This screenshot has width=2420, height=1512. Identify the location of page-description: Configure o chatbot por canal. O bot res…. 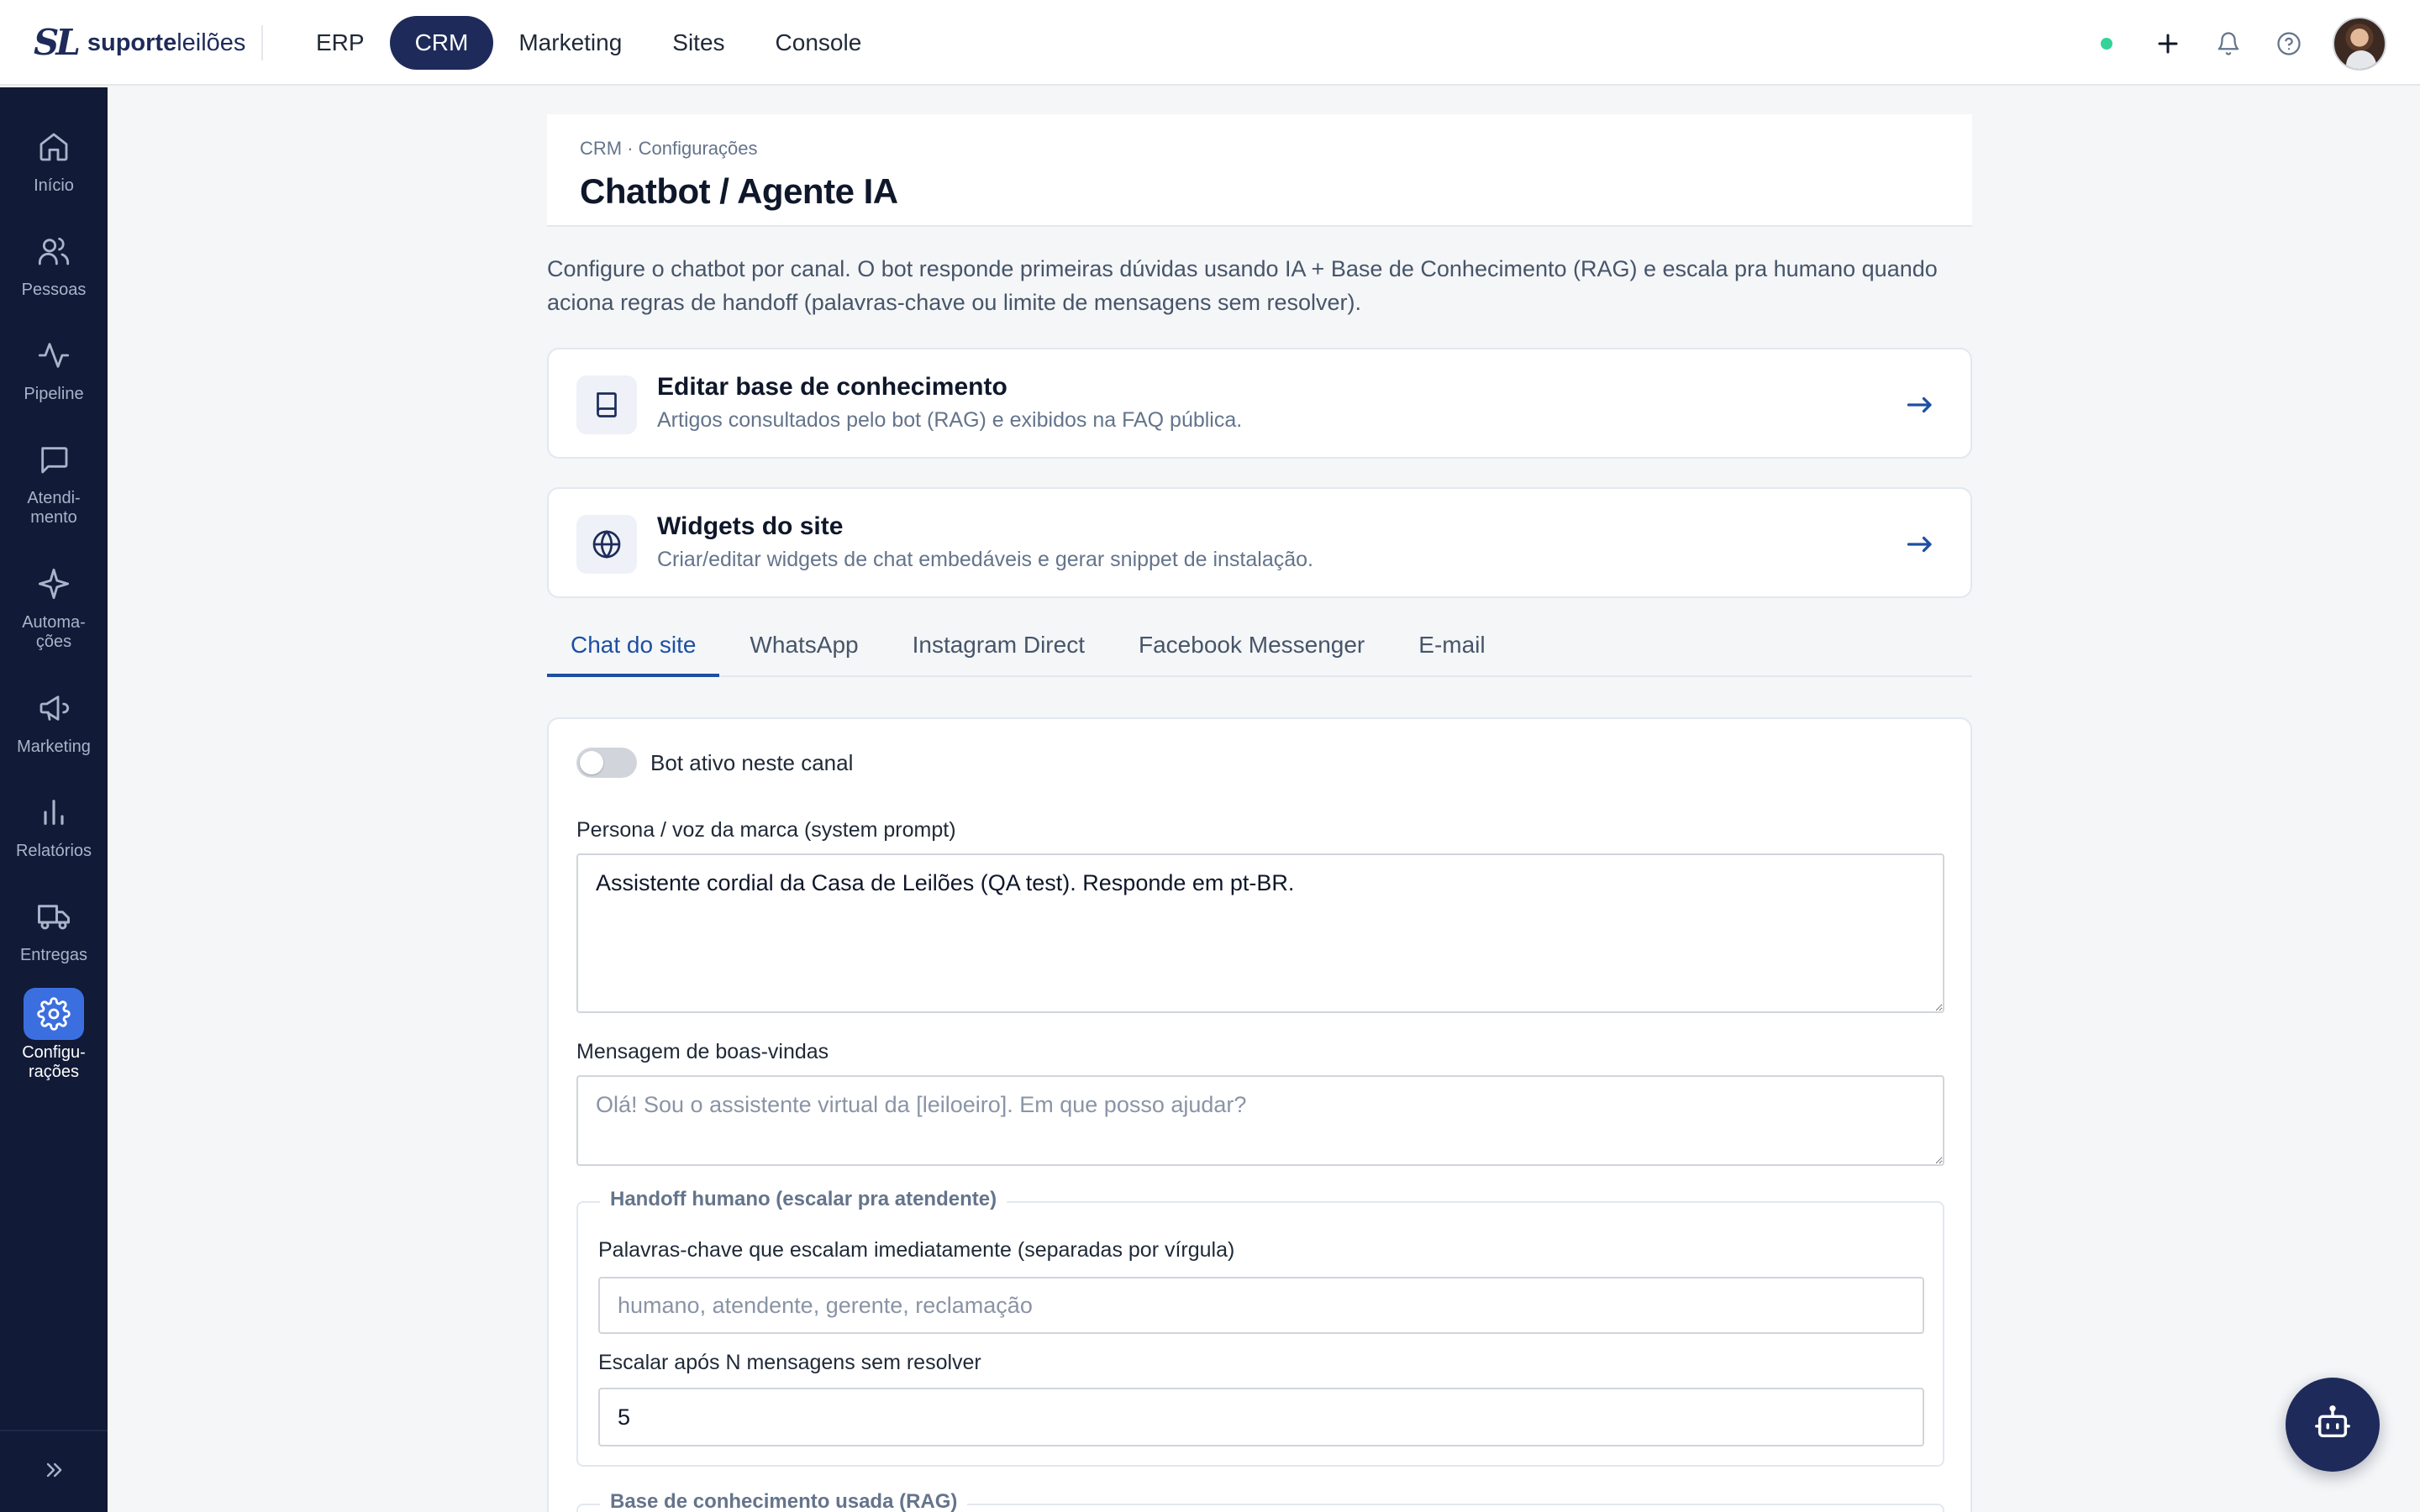
(1242, 285).